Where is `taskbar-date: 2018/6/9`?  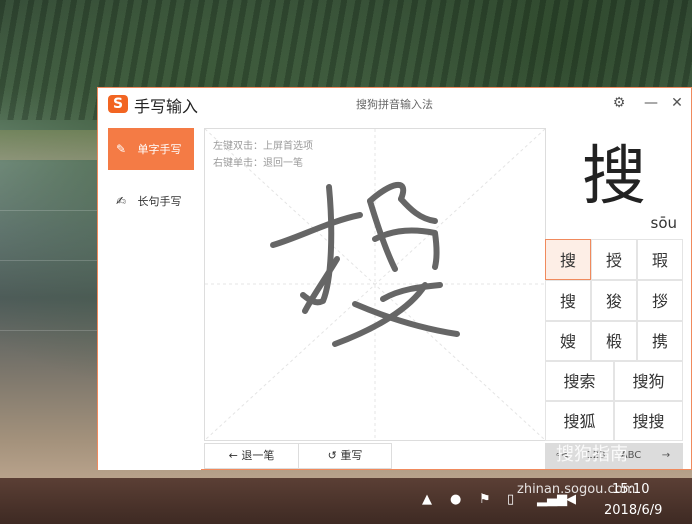
taskbar-date: 2018/6/9 is located at coordinates (633, 510).